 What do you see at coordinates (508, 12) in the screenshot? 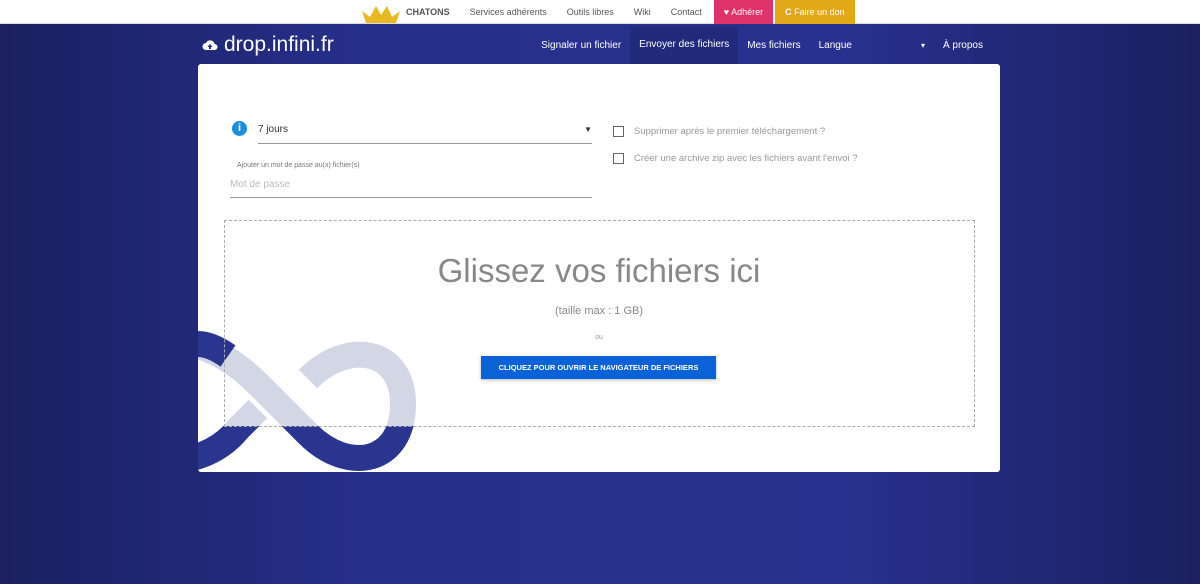
I see `services-link: Services adhérents` at bounding box center [508, 12].